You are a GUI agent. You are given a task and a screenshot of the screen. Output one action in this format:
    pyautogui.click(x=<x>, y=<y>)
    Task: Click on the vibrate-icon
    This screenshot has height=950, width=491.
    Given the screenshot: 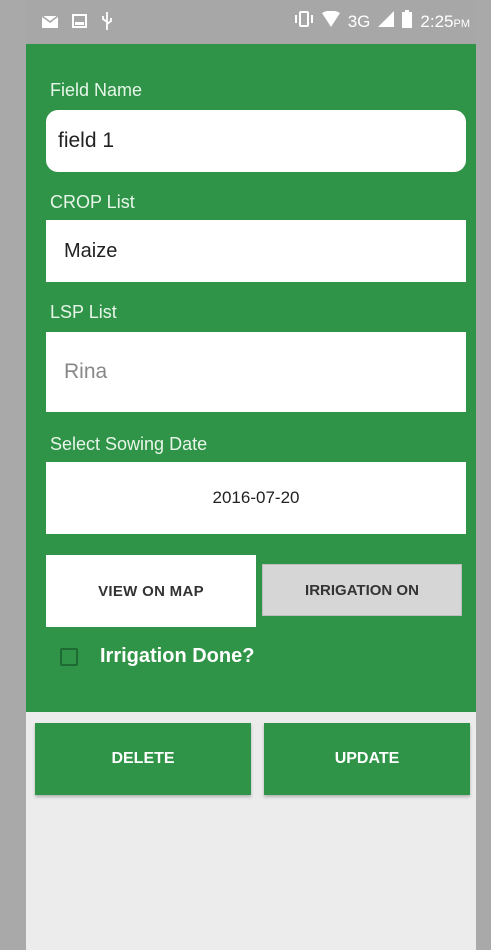 What is the action you would take?
    pyautogui.click(x=304, y=21)
    